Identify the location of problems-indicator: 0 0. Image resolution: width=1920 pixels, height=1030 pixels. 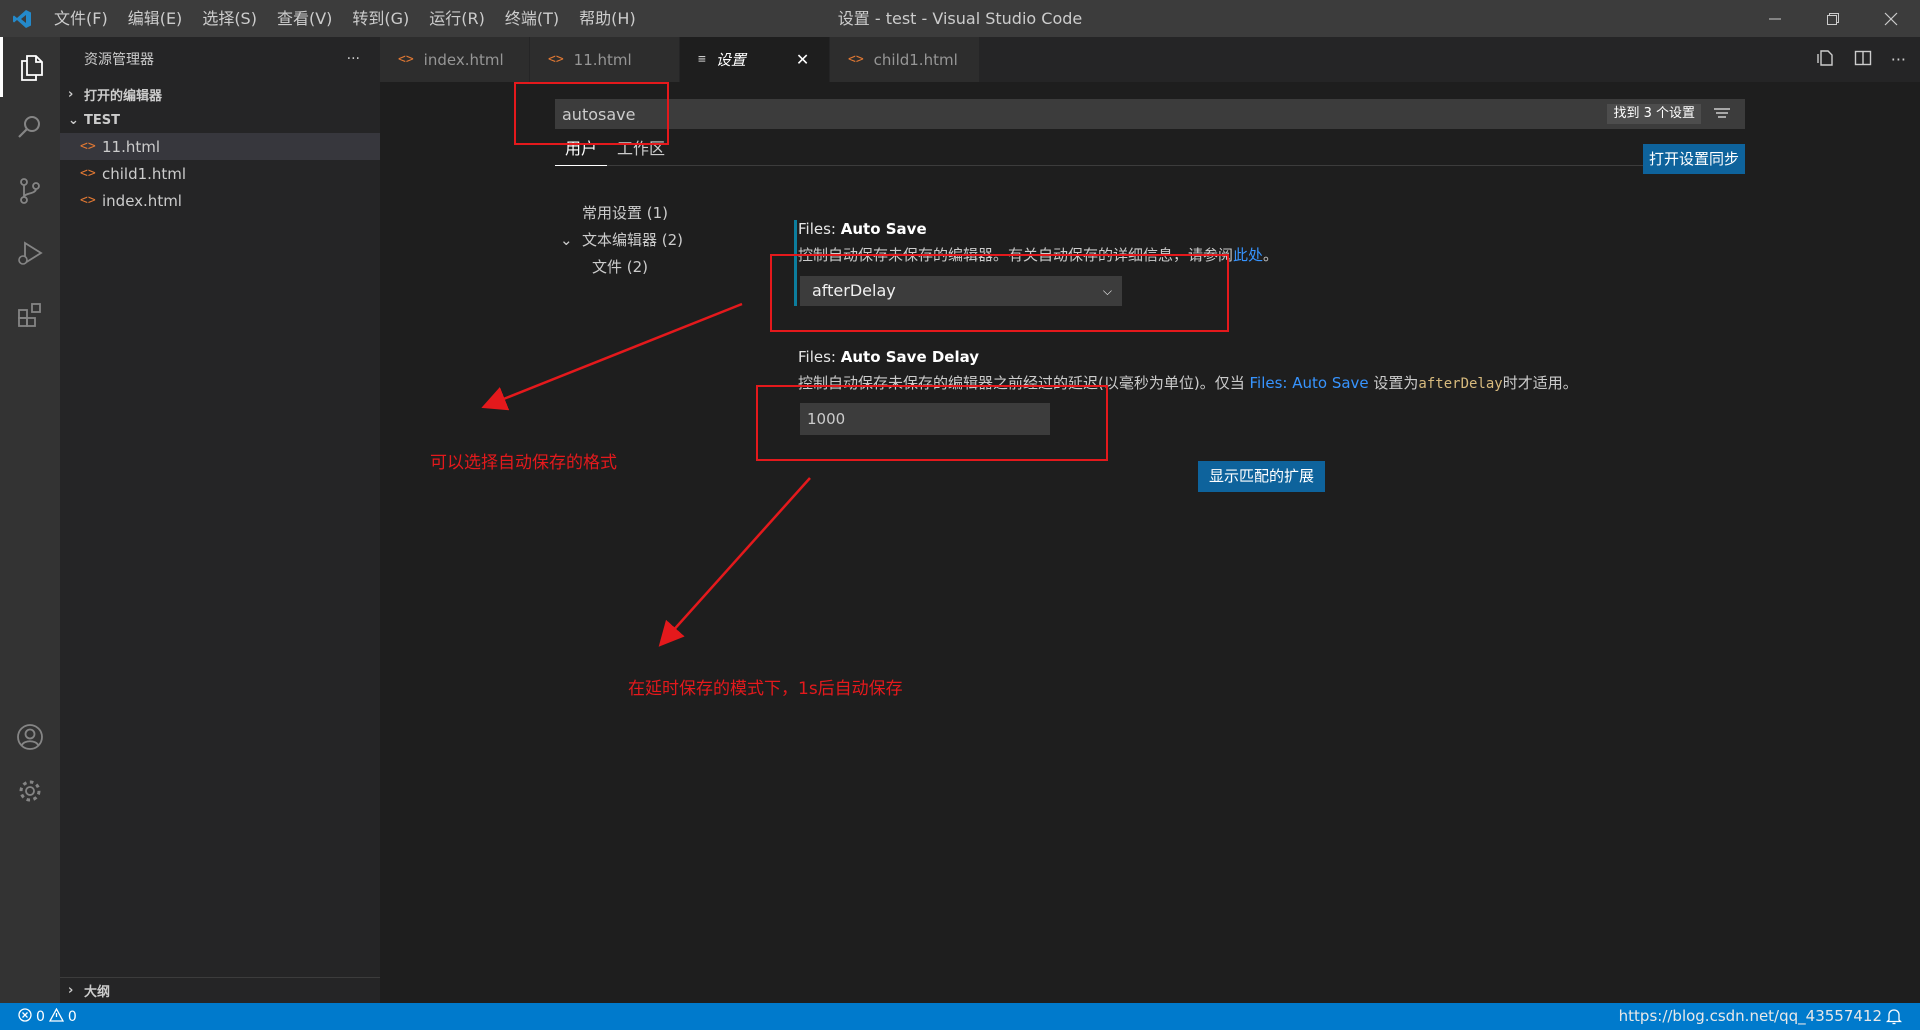
(38, 1016).